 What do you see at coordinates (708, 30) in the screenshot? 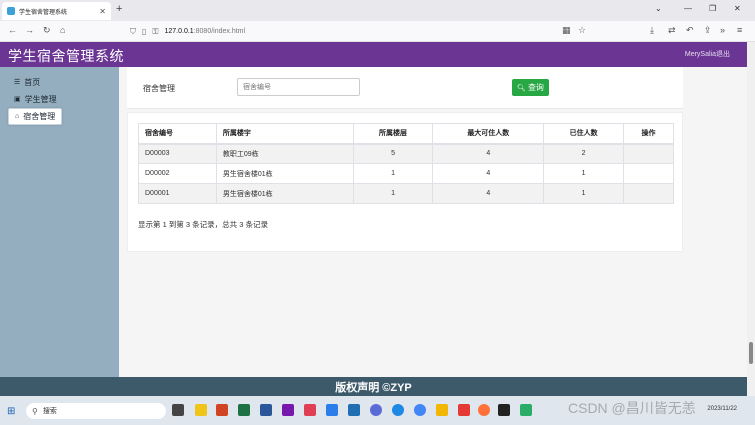
I see `share-icon: ⇪` at bounding box center [708, 30].